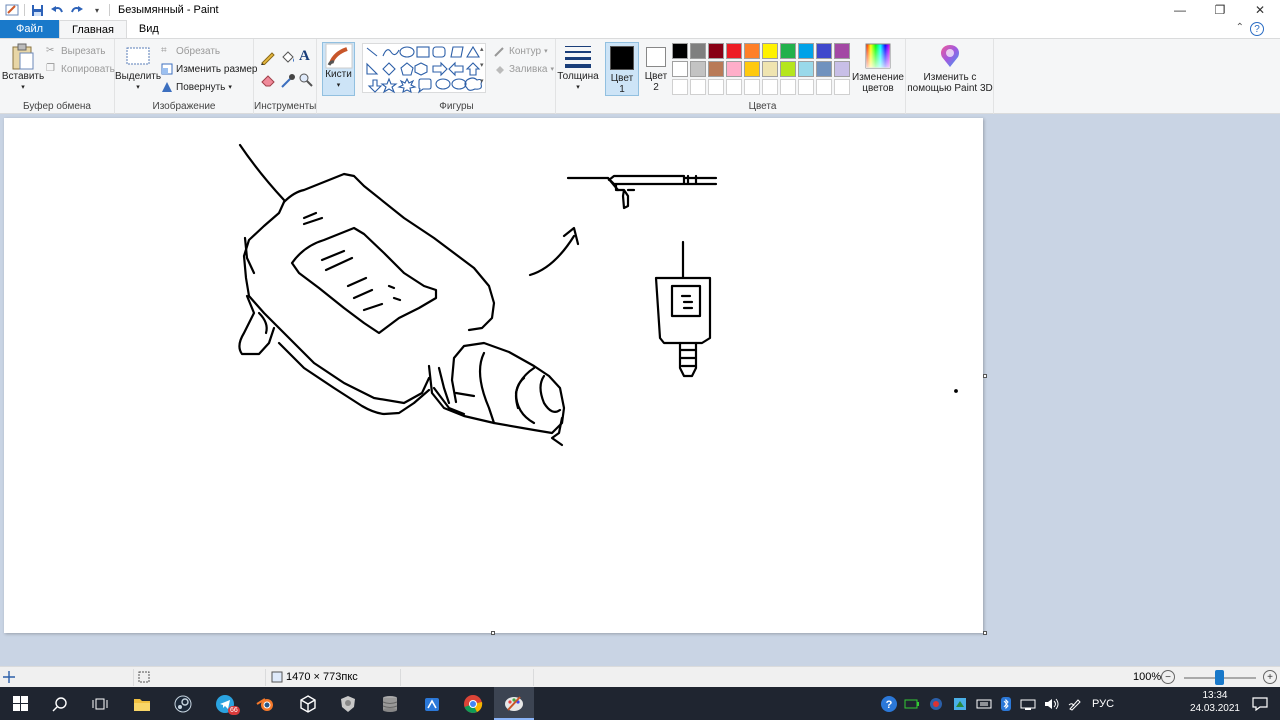 This screenshot has width=1280, height=720. What do you see at coordinates (266, 703) in the screenshot?
I see `taskbar-blender` at bounding box center [266, 703].